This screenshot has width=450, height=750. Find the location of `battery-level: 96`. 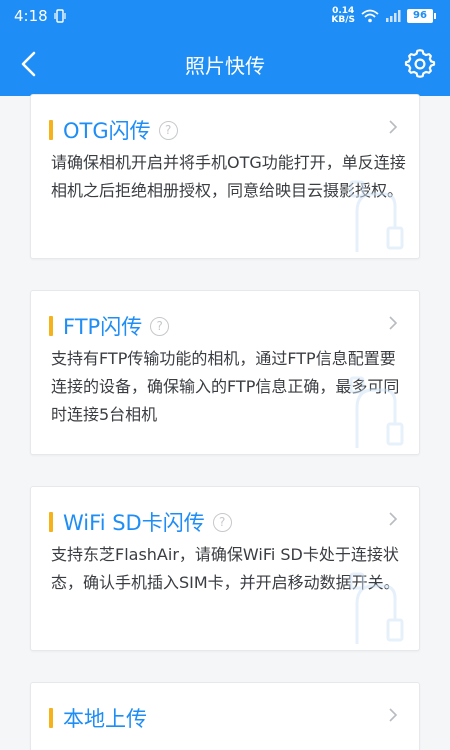

battery-level: 96 is located at coordinates (420, 16).